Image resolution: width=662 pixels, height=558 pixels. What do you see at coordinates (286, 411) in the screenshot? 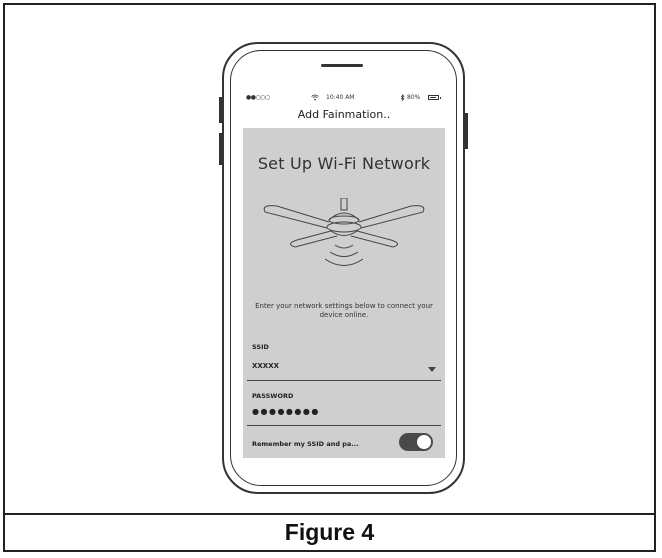
I see `password-field: ●●●●●●●●` at bounding box center [286, 411].